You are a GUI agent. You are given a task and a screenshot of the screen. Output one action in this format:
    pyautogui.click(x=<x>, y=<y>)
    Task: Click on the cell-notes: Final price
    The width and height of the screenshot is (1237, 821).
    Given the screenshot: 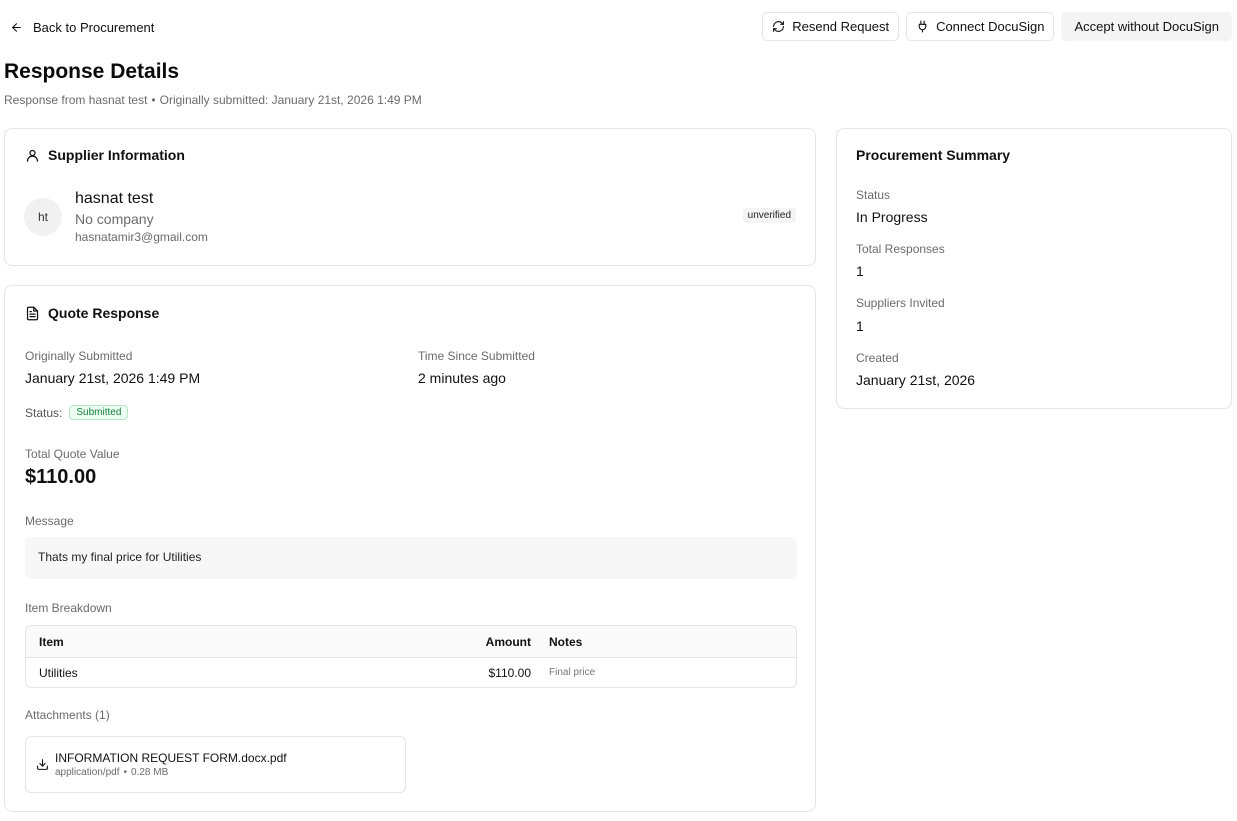 What is the action you would take?
    pyautogui.click(x=572, y=672)
    